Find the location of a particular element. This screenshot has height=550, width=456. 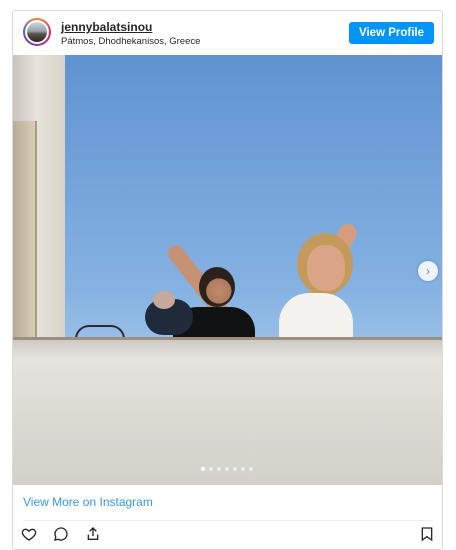

view-profile-button: View Profile is located at coordinates (391, 33).